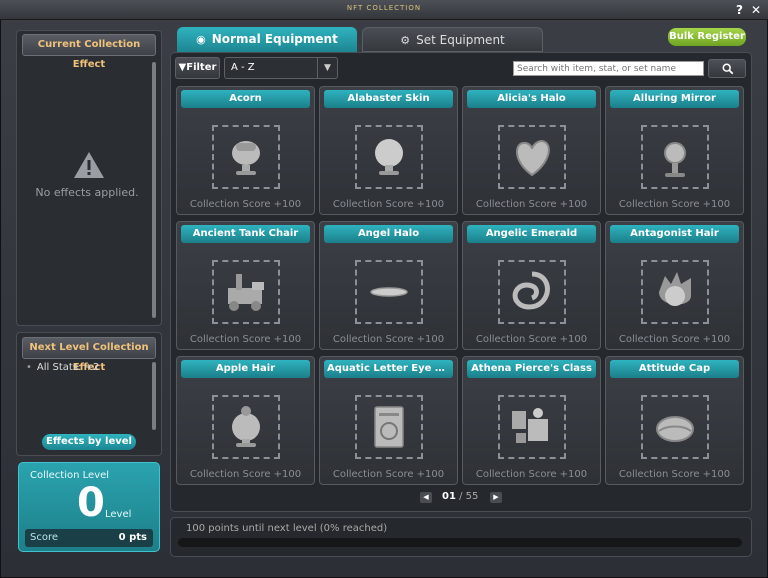 The image size is (768, 578). Describe the element at coordinates (496, 497) in the screenshot. I see `next-page-button: ▶` at that location.